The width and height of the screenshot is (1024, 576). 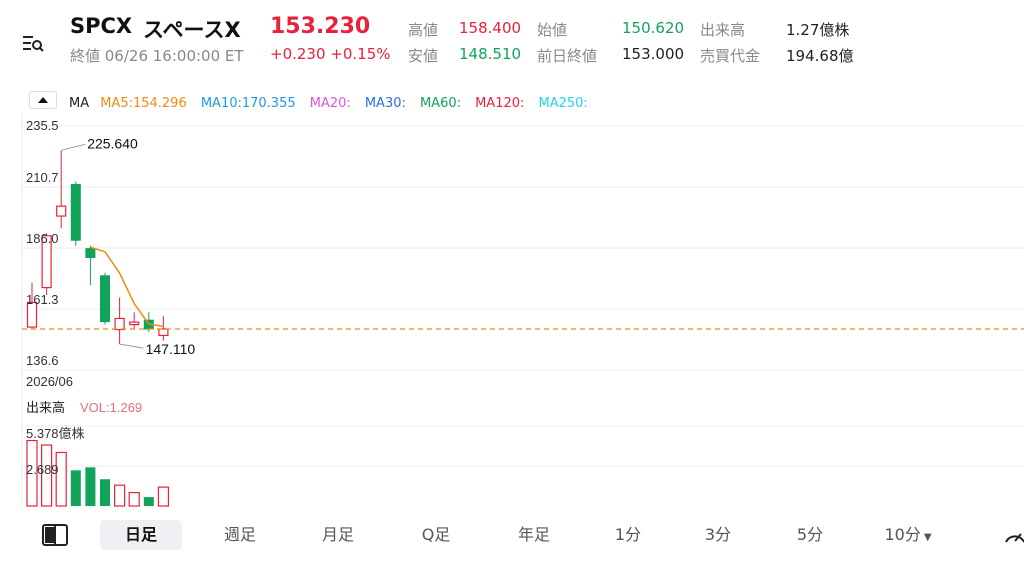 What do you see at coordinates (810, 535) in the screenshot?
I see `tab-5min: 5分` at bounding box center [810, 535].